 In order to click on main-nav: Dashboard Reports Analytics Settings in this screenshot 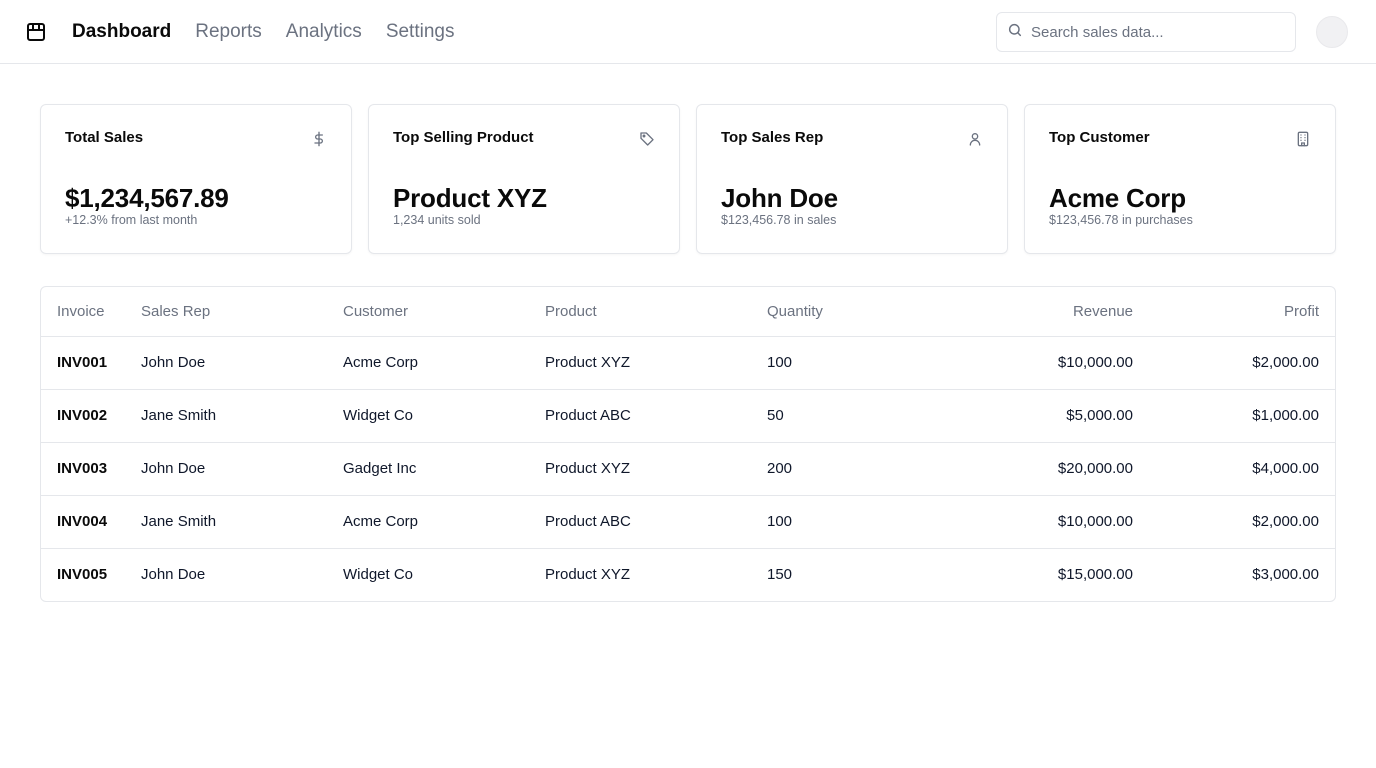, I will do `click(263, 32)`.